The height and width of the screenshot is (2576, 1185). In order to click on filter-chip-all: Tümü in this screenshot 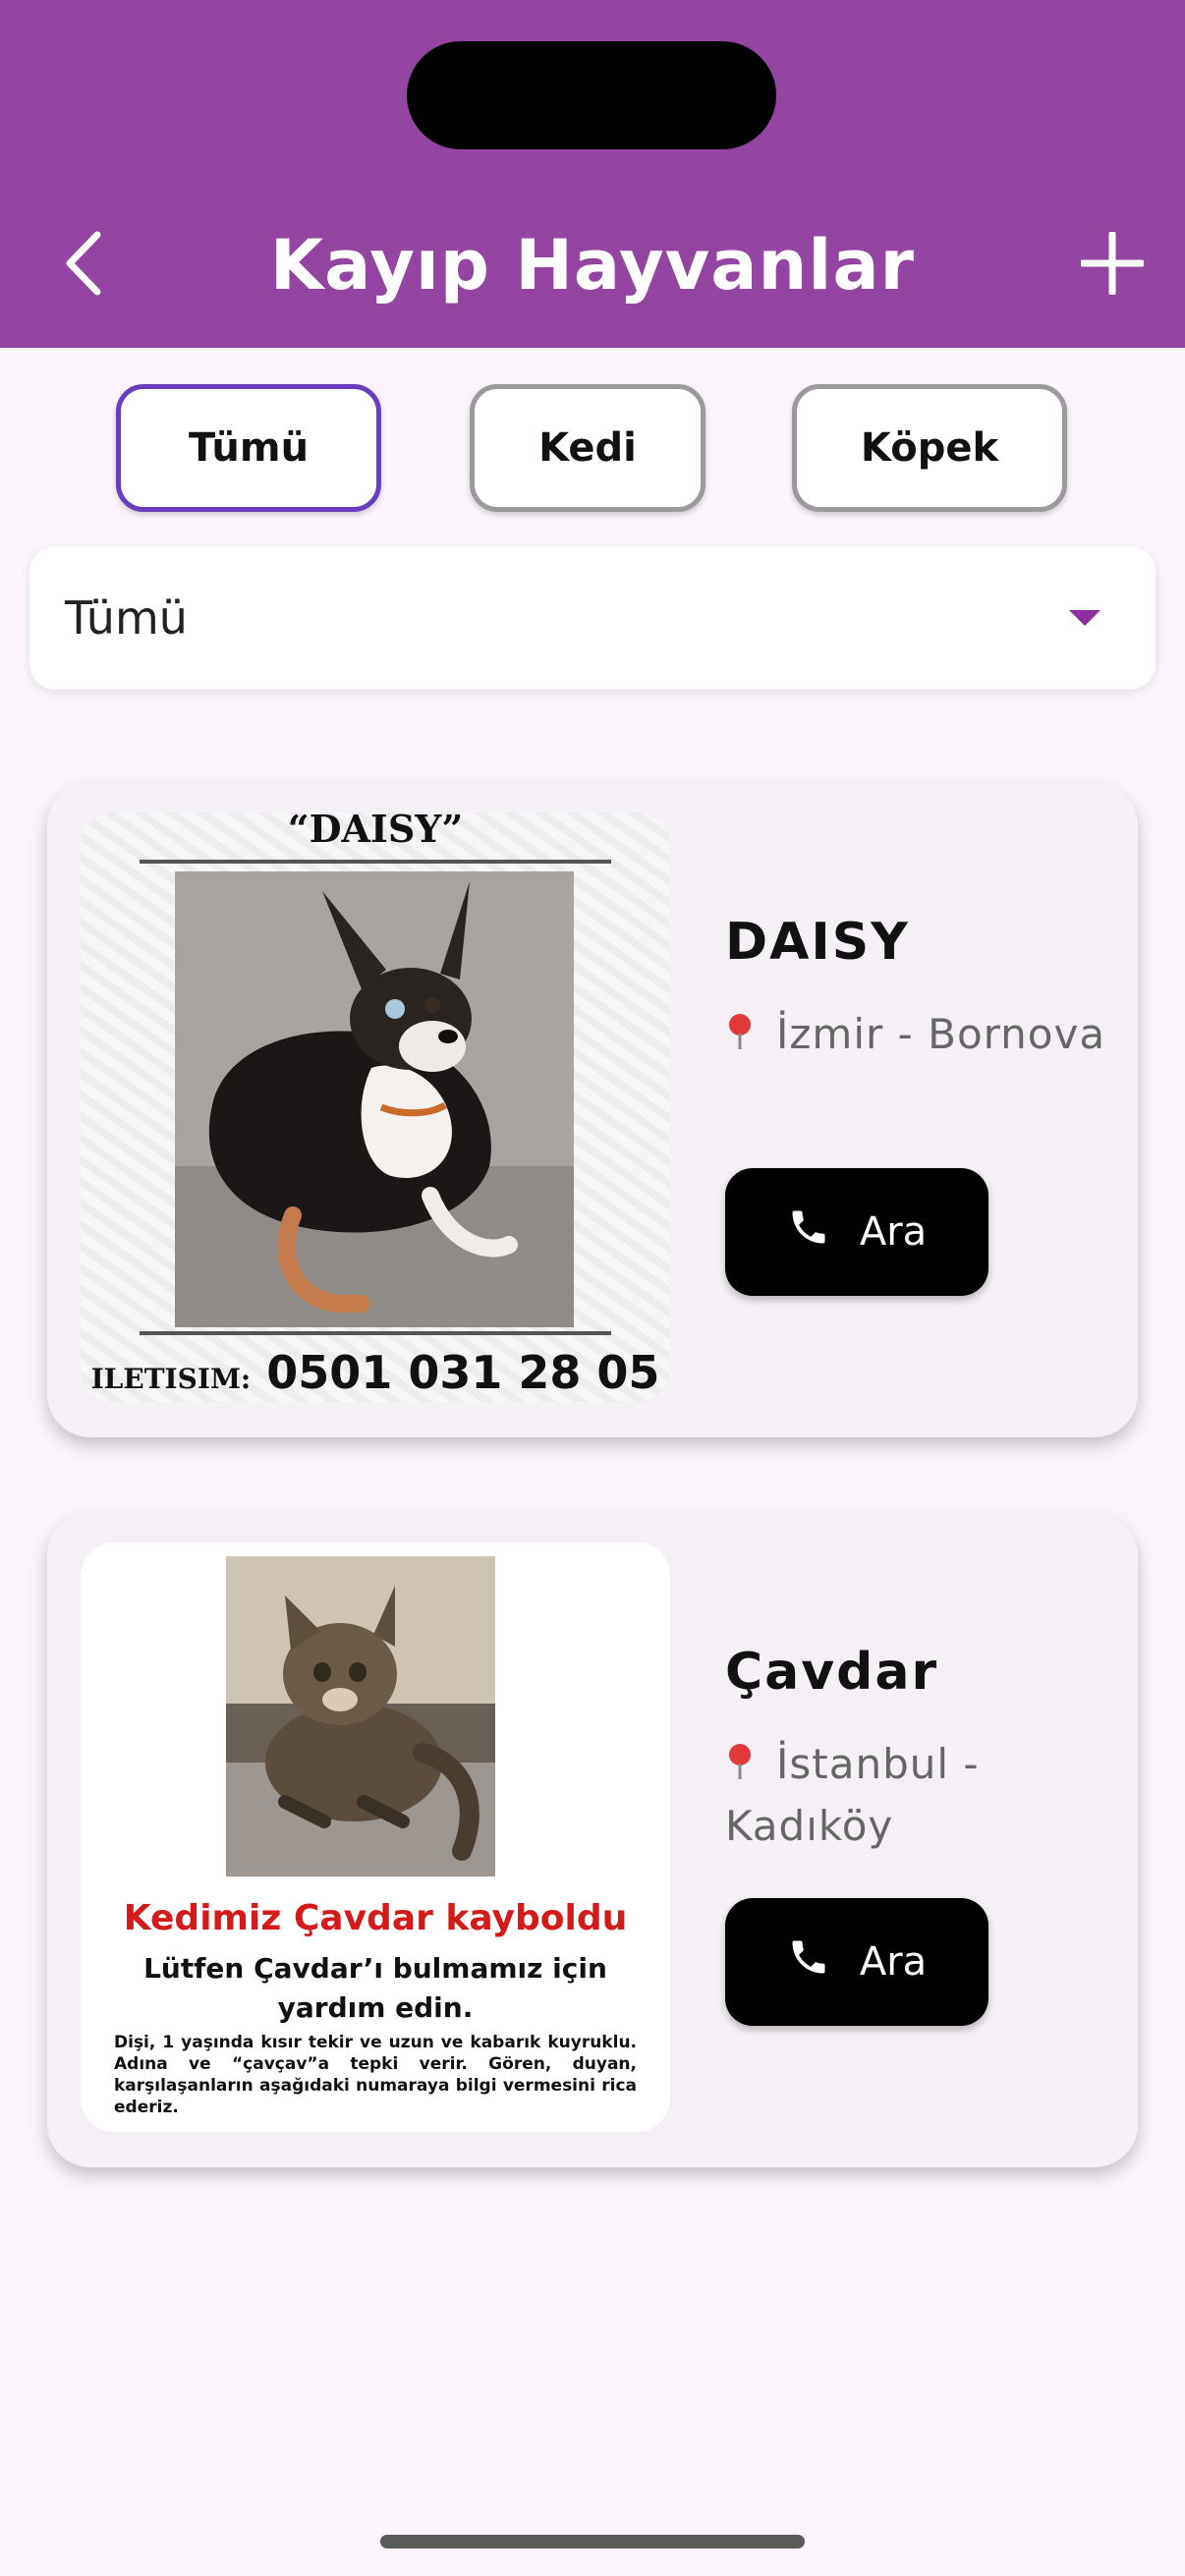, I will do `click(249, 448)`.